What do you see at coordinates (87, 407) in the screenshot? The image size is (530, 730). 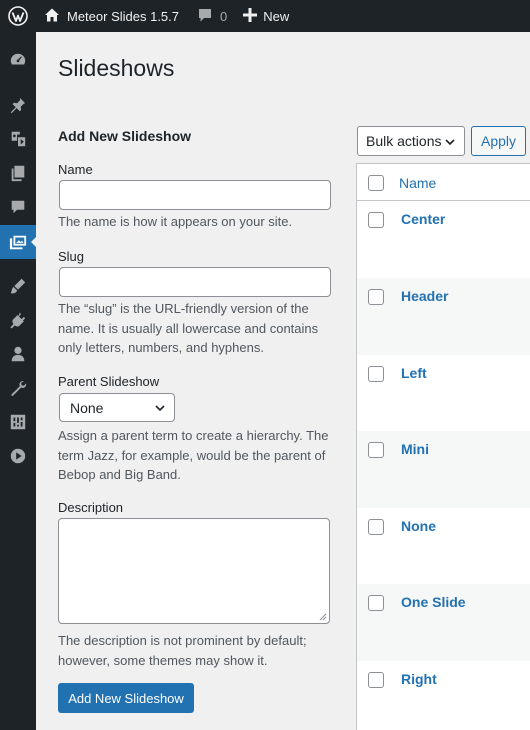 I see `parent-select-value: None` at bounding box center [87, 407].